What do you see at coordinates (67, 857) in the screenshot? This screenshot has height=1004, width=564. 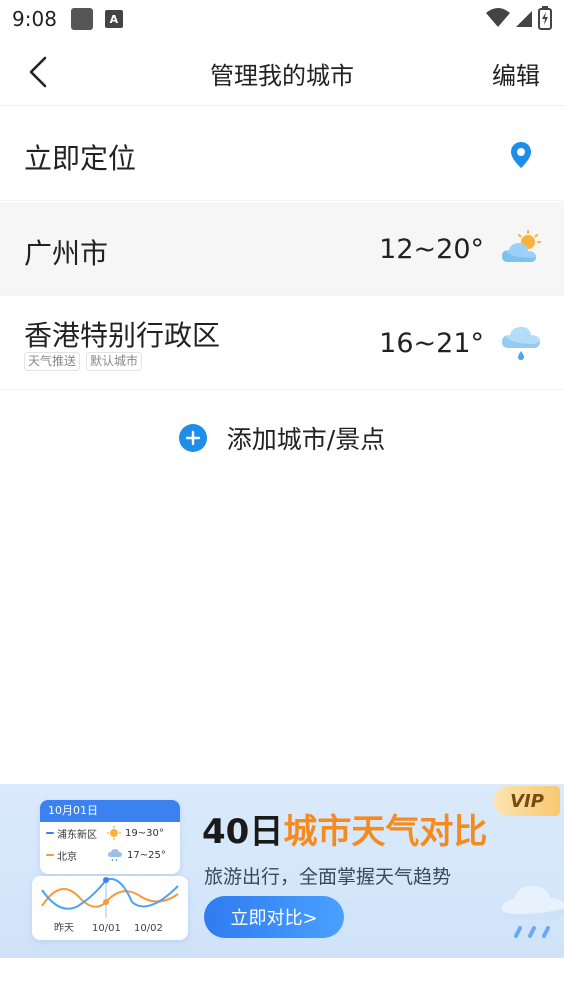 I see `card-city: 北京` at bounding box center [67, 857].